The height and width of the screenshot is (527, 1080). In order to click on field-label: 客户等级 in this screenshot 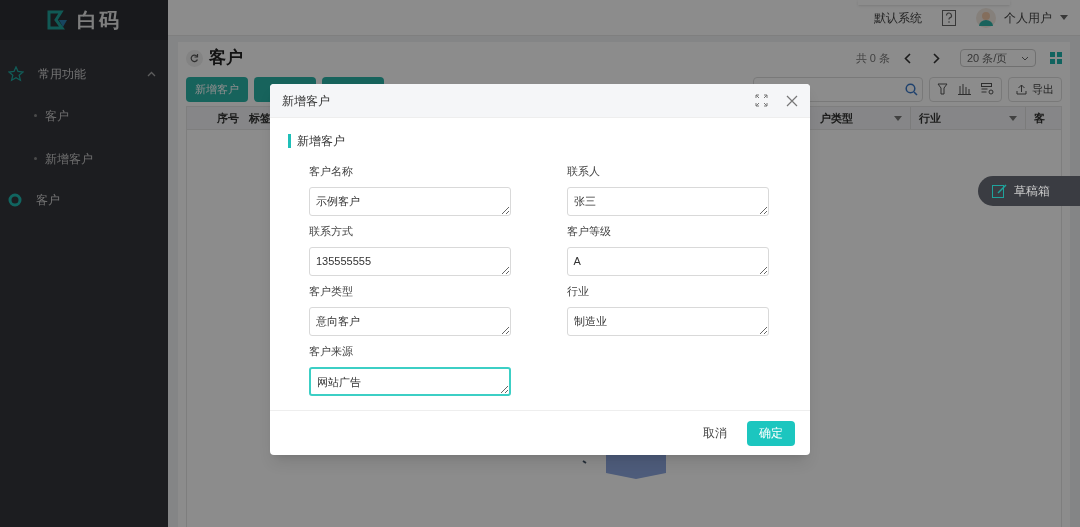, I will do `click(589, 231)`.